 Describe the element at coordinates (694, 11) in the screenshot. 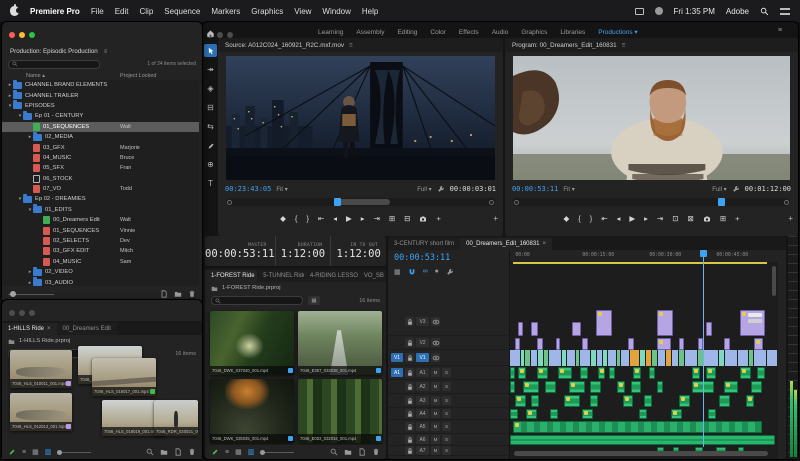

I see `menu-bar-clock: Fri 1:35 PM` at that location.